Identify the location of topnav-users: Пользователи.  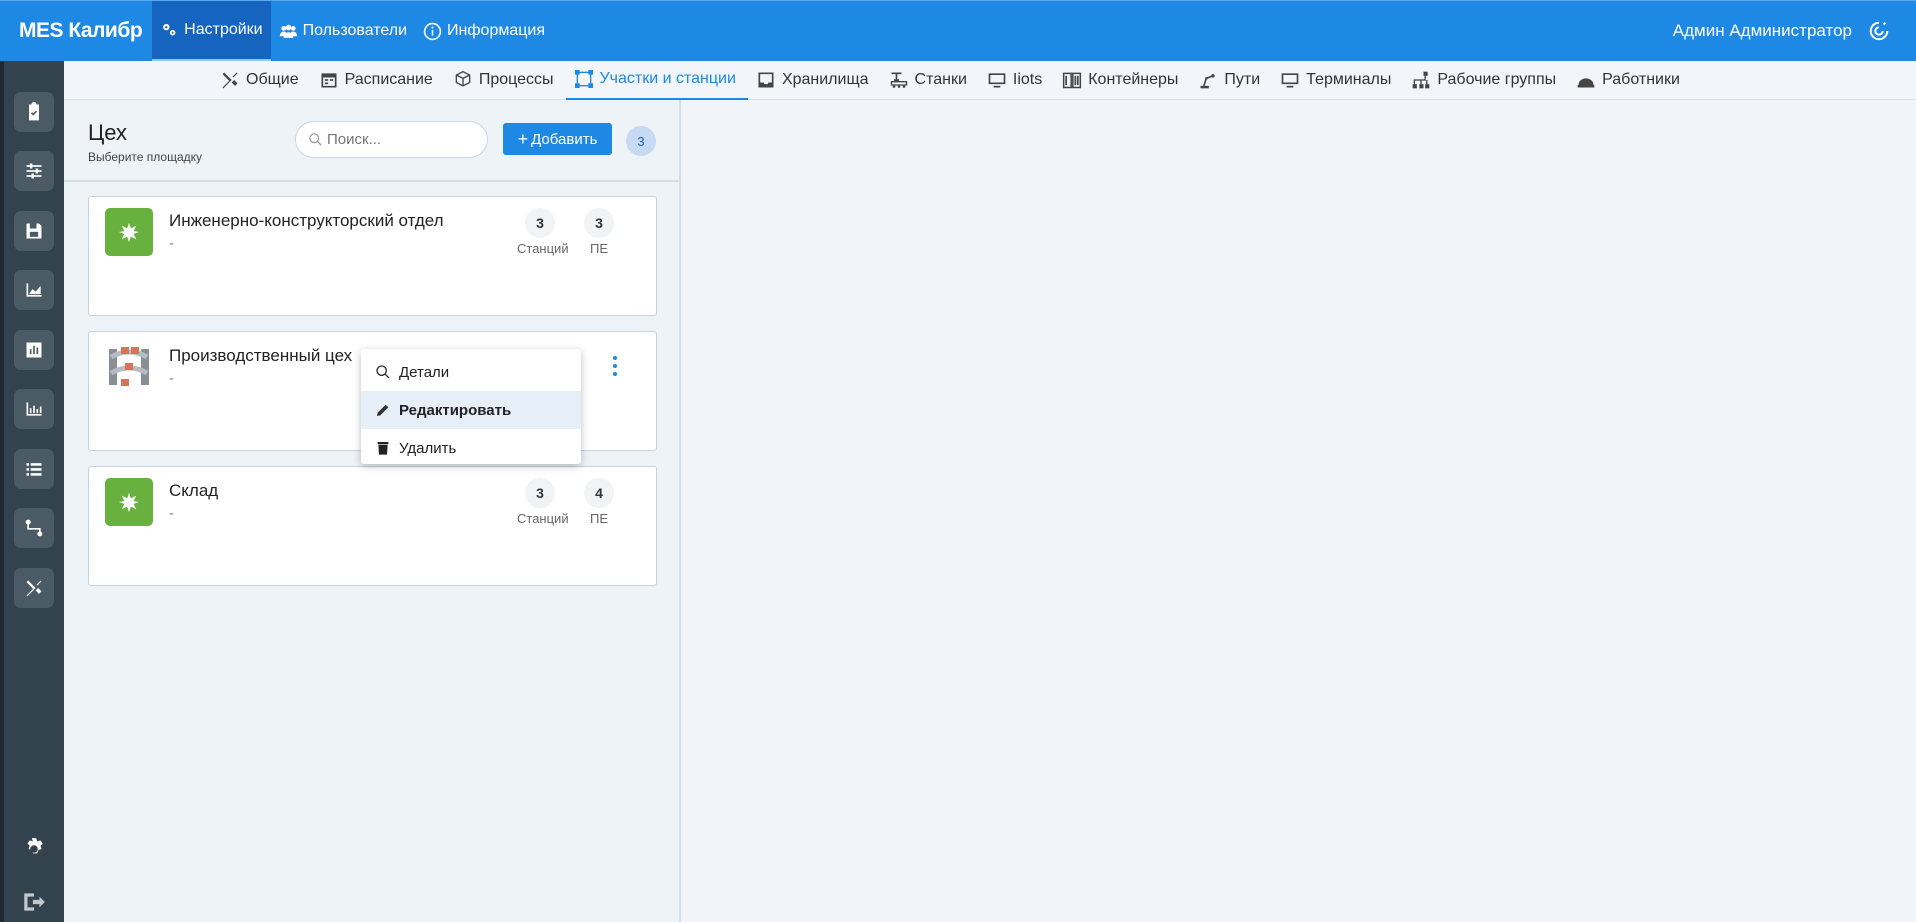
(343, 31).